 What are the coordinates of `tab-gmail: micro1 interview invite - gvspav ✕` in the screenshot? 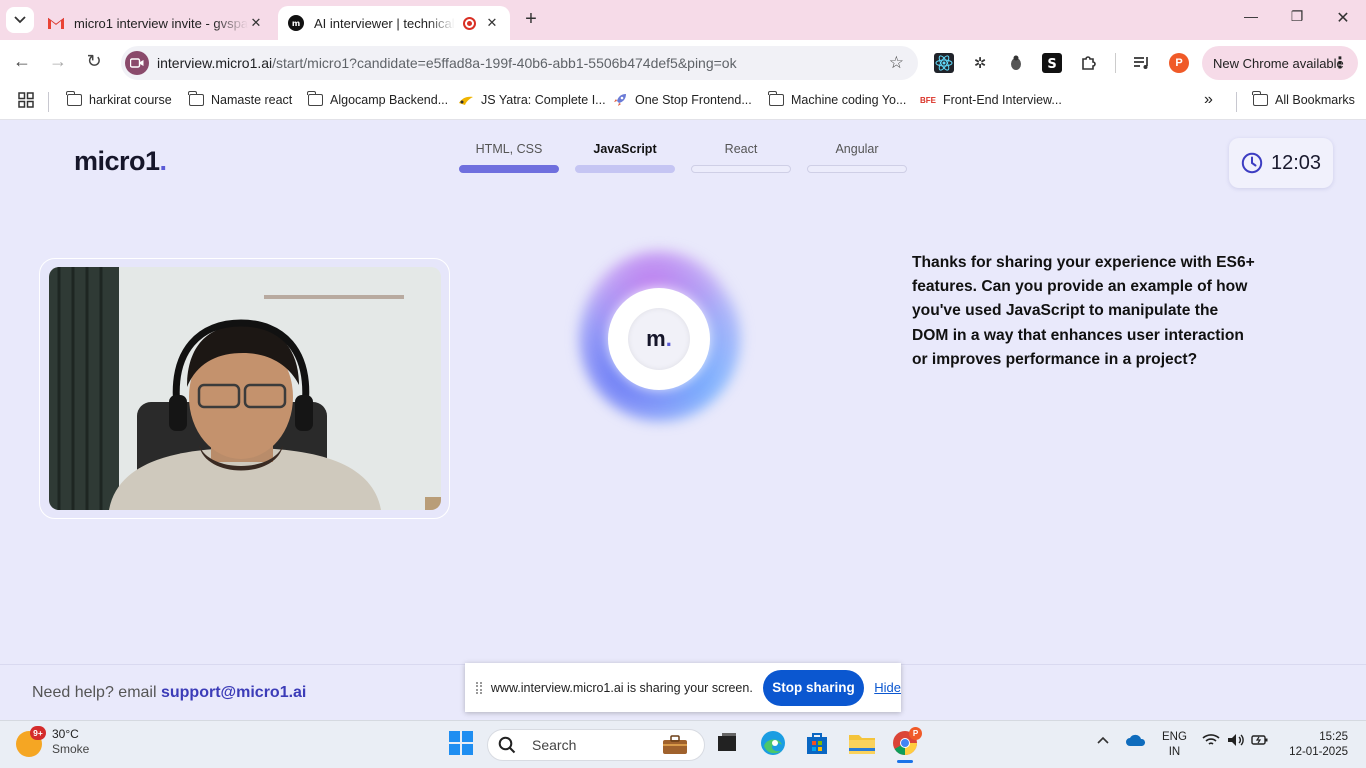 It's located at (156, 23).